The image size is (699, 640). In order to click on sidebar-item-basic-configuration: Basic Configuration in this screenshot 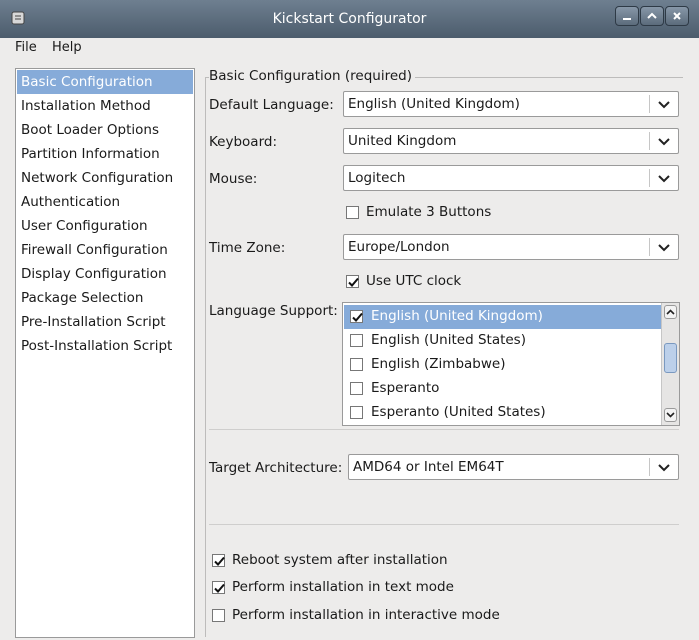, I will do `click(105, 82)`.